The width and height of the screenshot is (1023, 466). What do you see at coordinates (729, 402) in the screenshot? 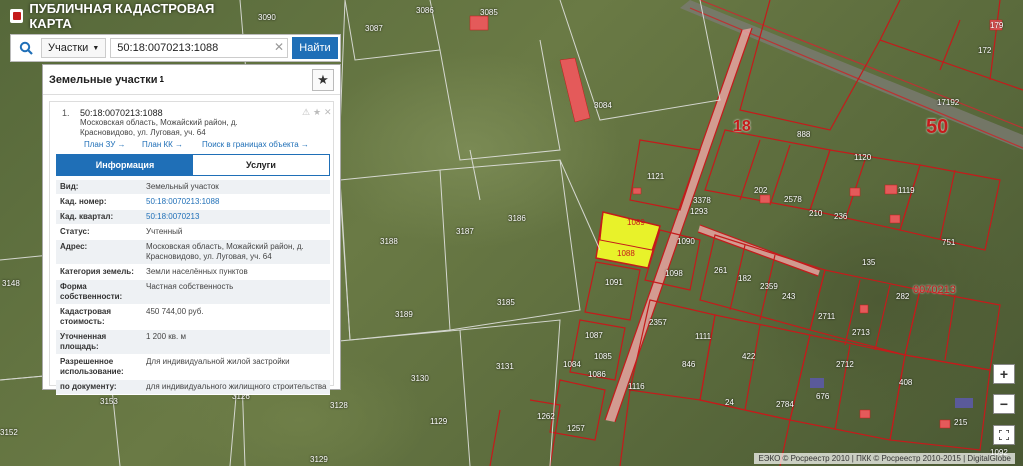
I see `parcel-label: 24` at bounding box center [729, 402].